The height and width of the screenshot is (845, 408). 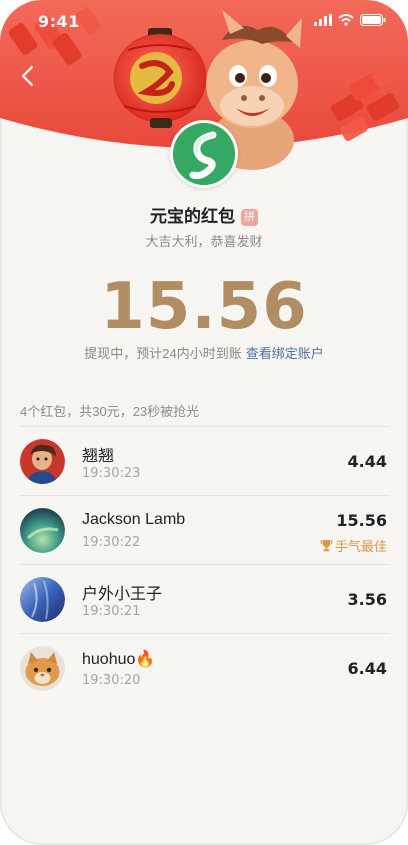 I want to click on status-time: 9:41, so click(x=59, y=21).